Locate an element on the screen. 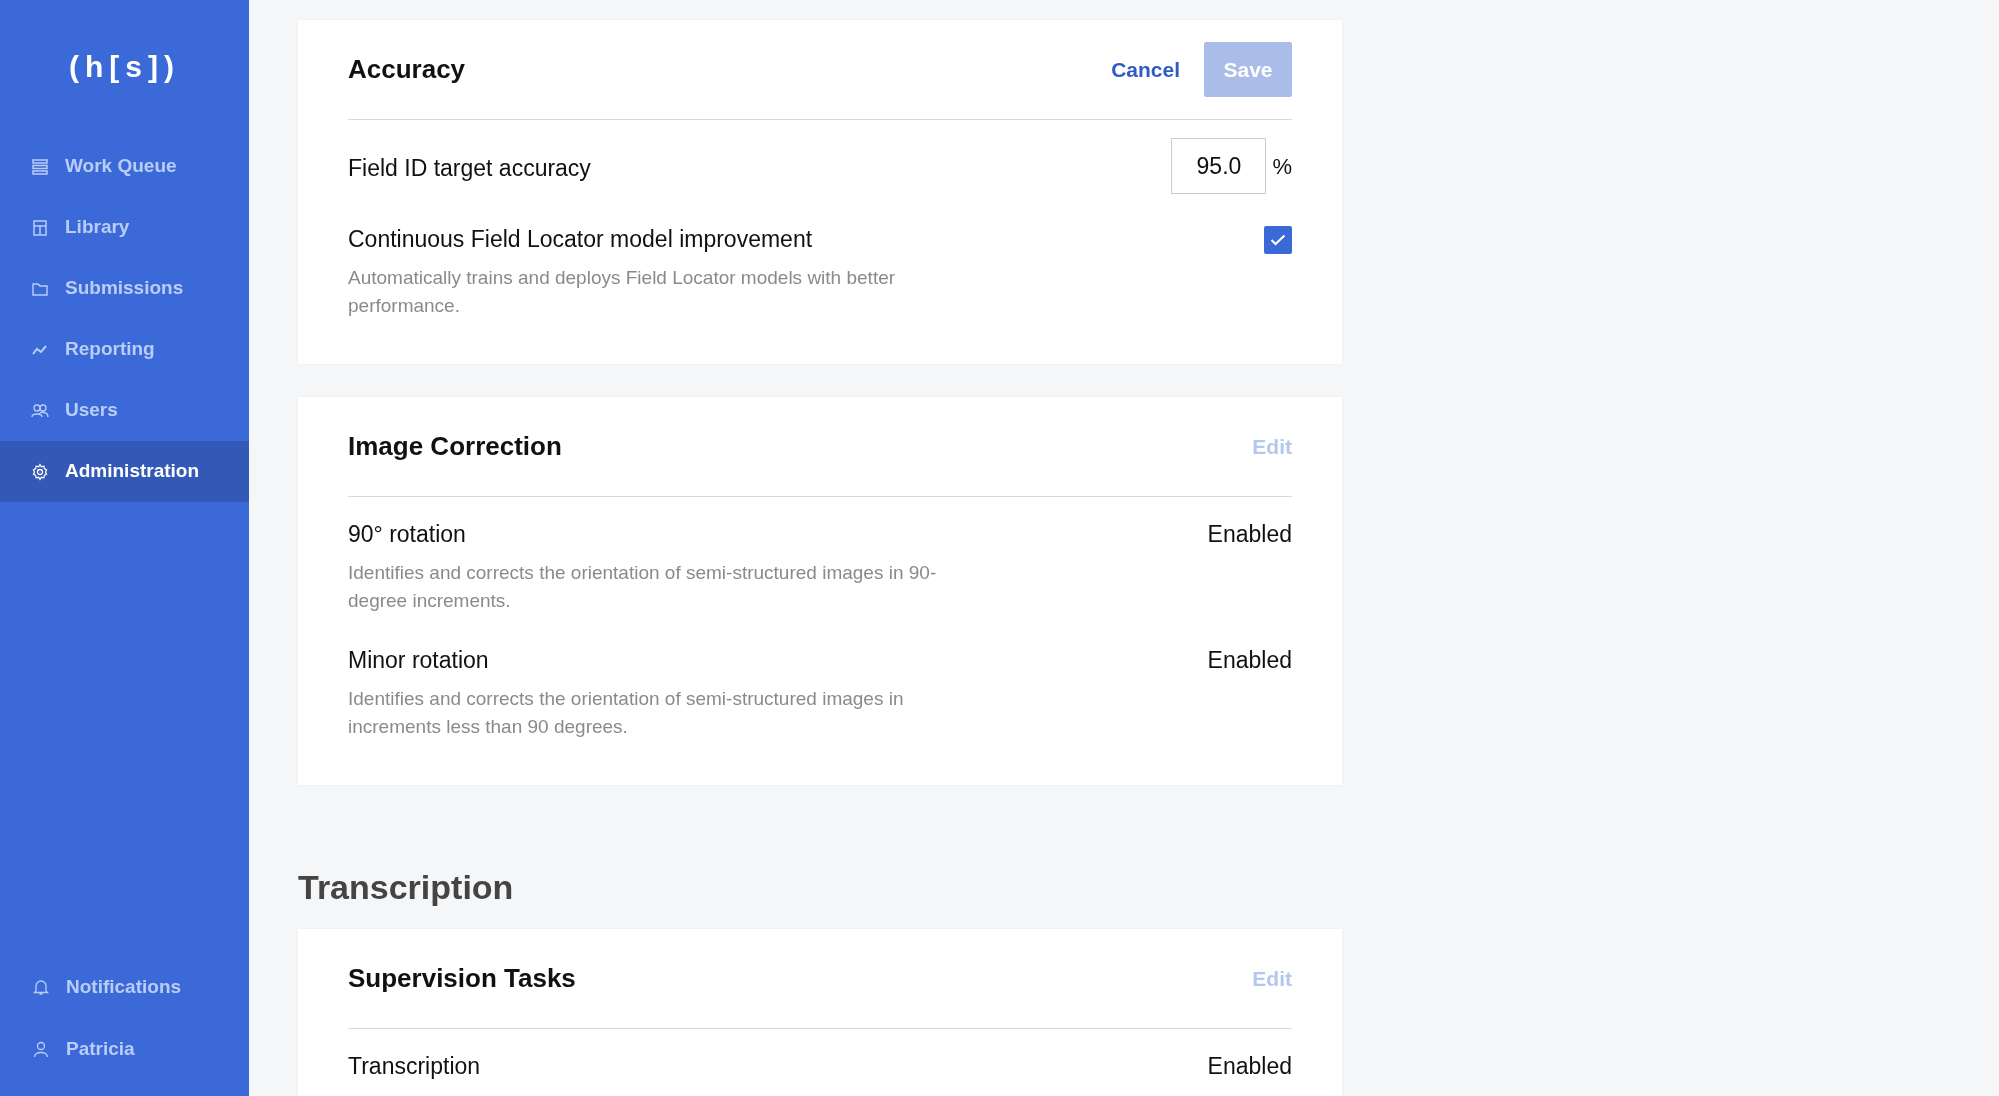 Image resolution: width=1999 pixels, height=1096 pixels. nav-item: Reporting is located at coordinates (124, 349).